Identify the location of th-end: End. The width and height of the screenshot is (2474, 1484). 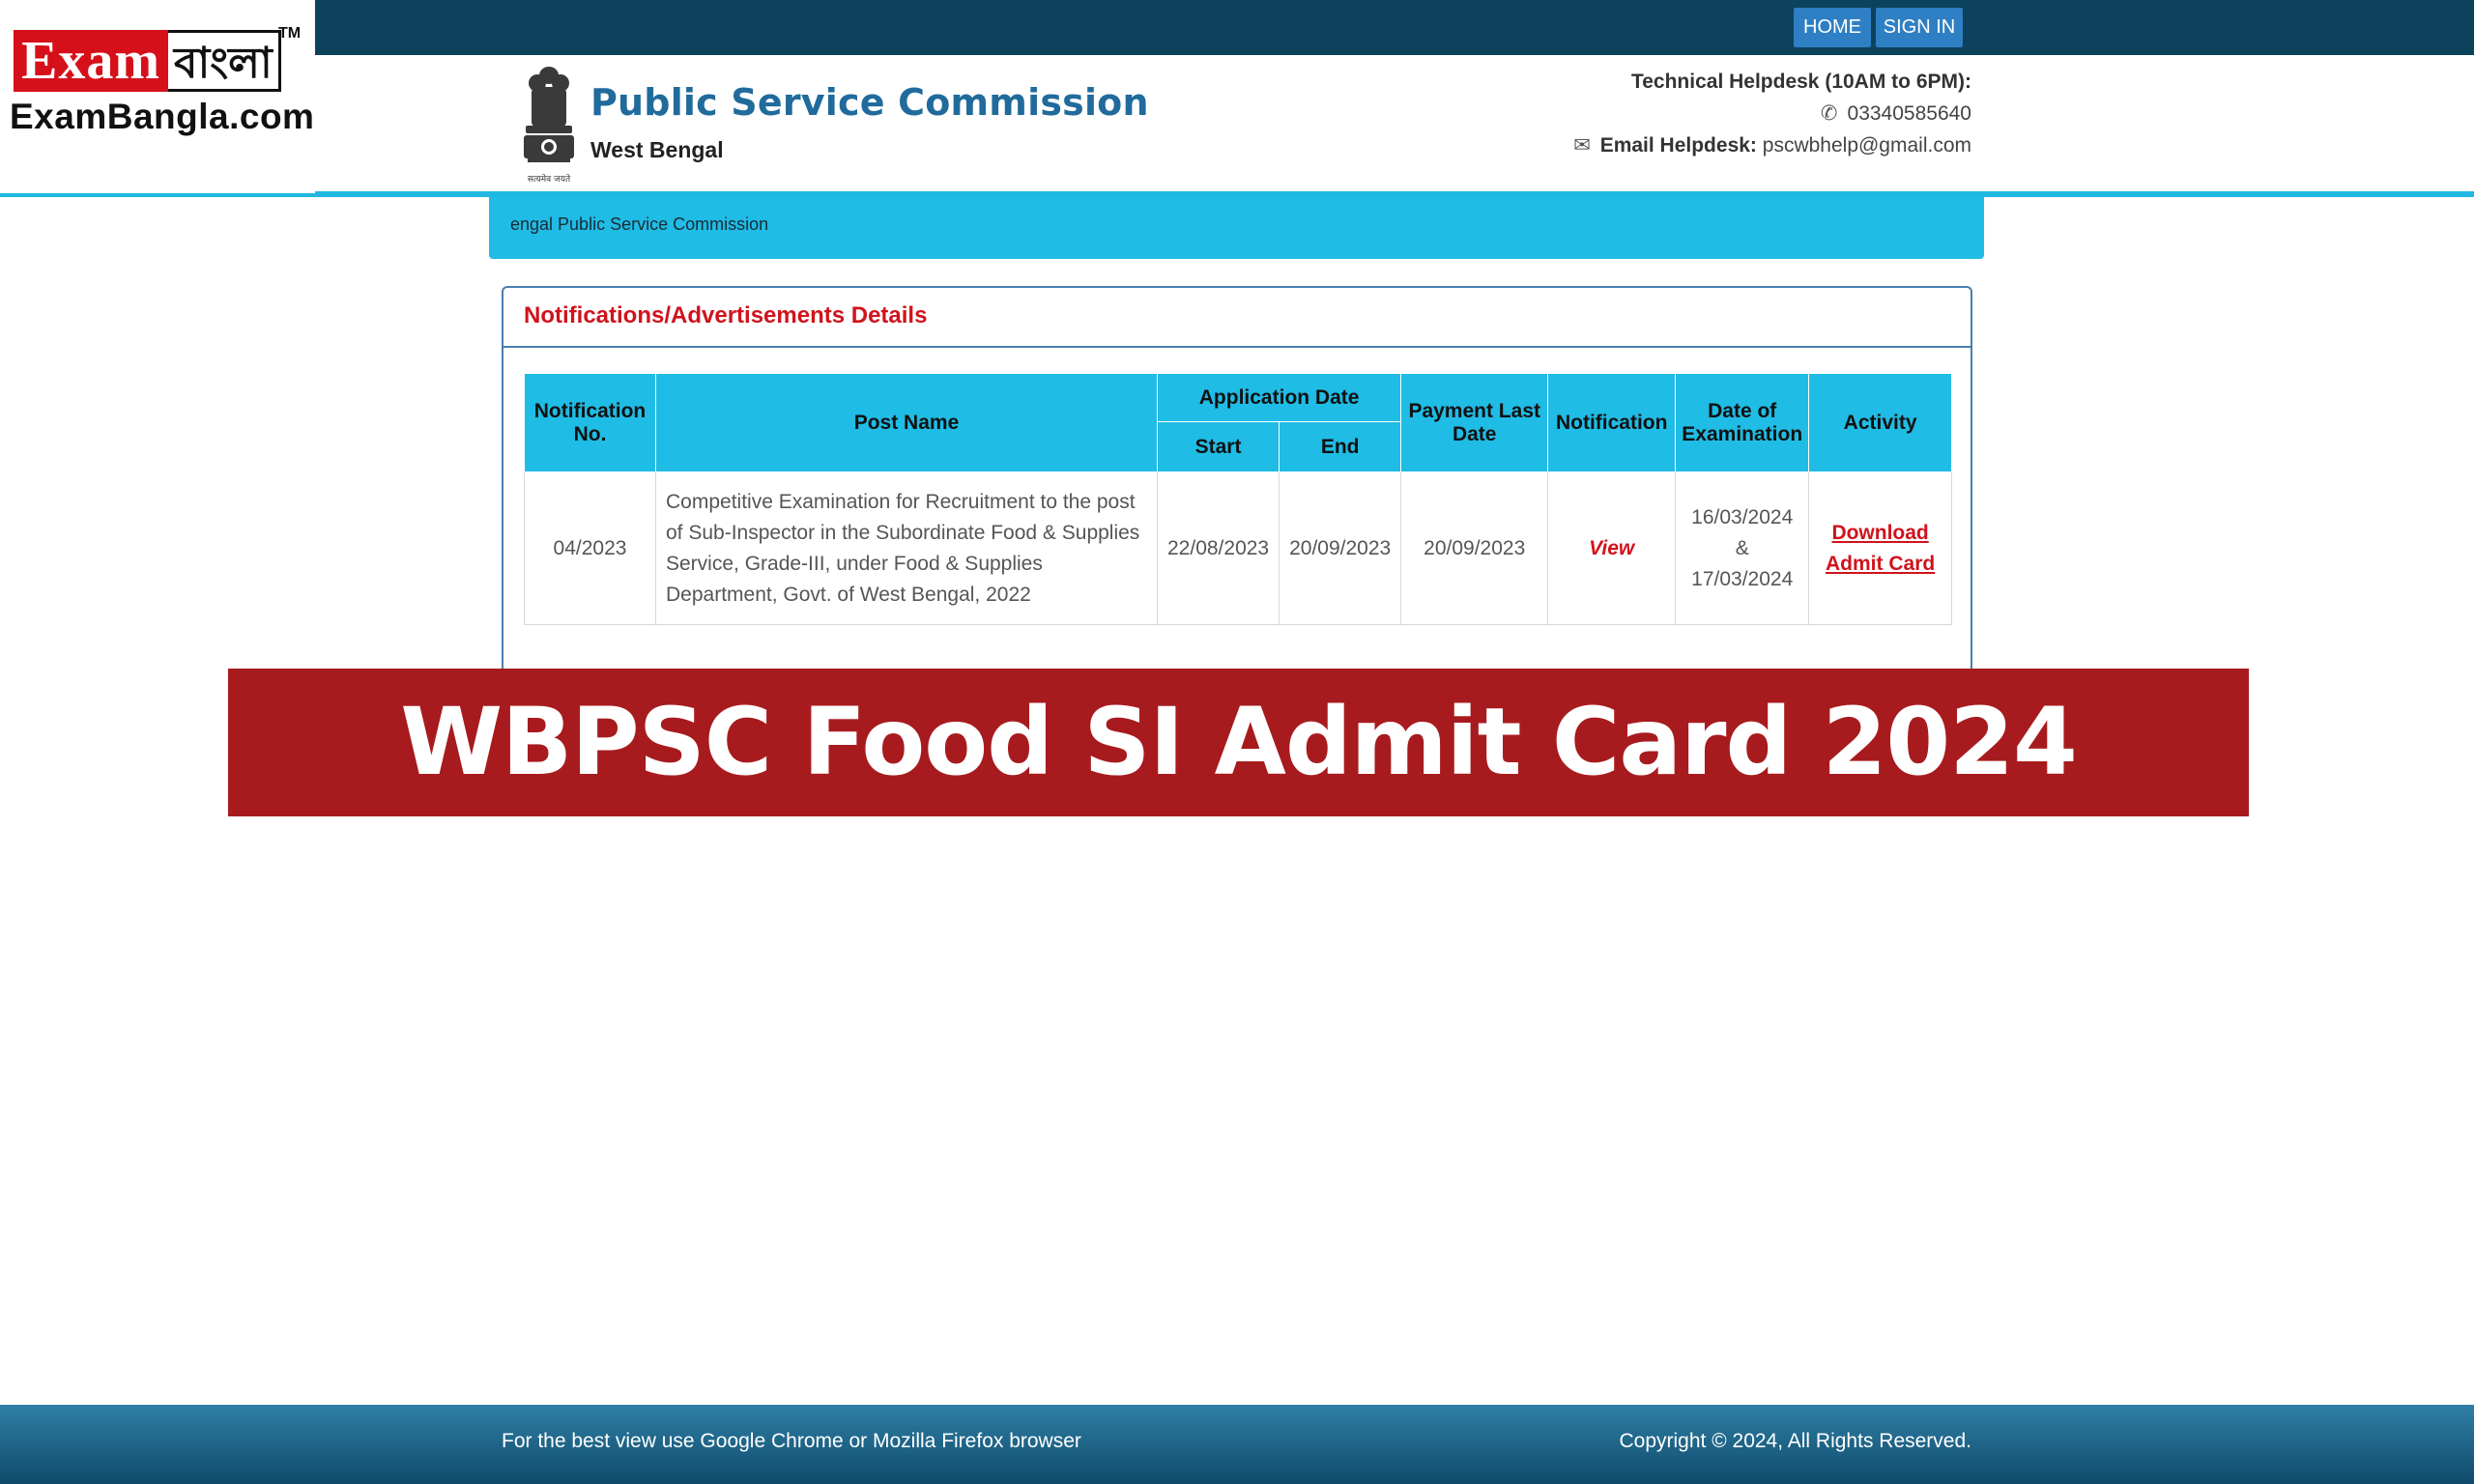
(1341, 447).